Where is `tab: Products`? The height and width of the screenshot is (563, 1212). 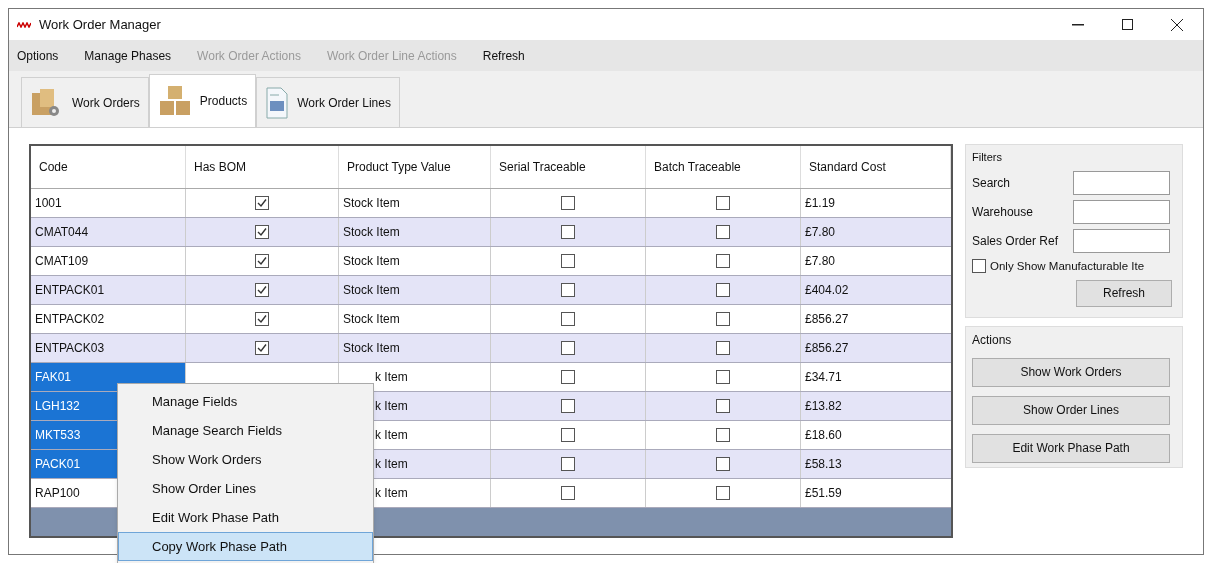 tab: Products is located at coordinates (202, 100).